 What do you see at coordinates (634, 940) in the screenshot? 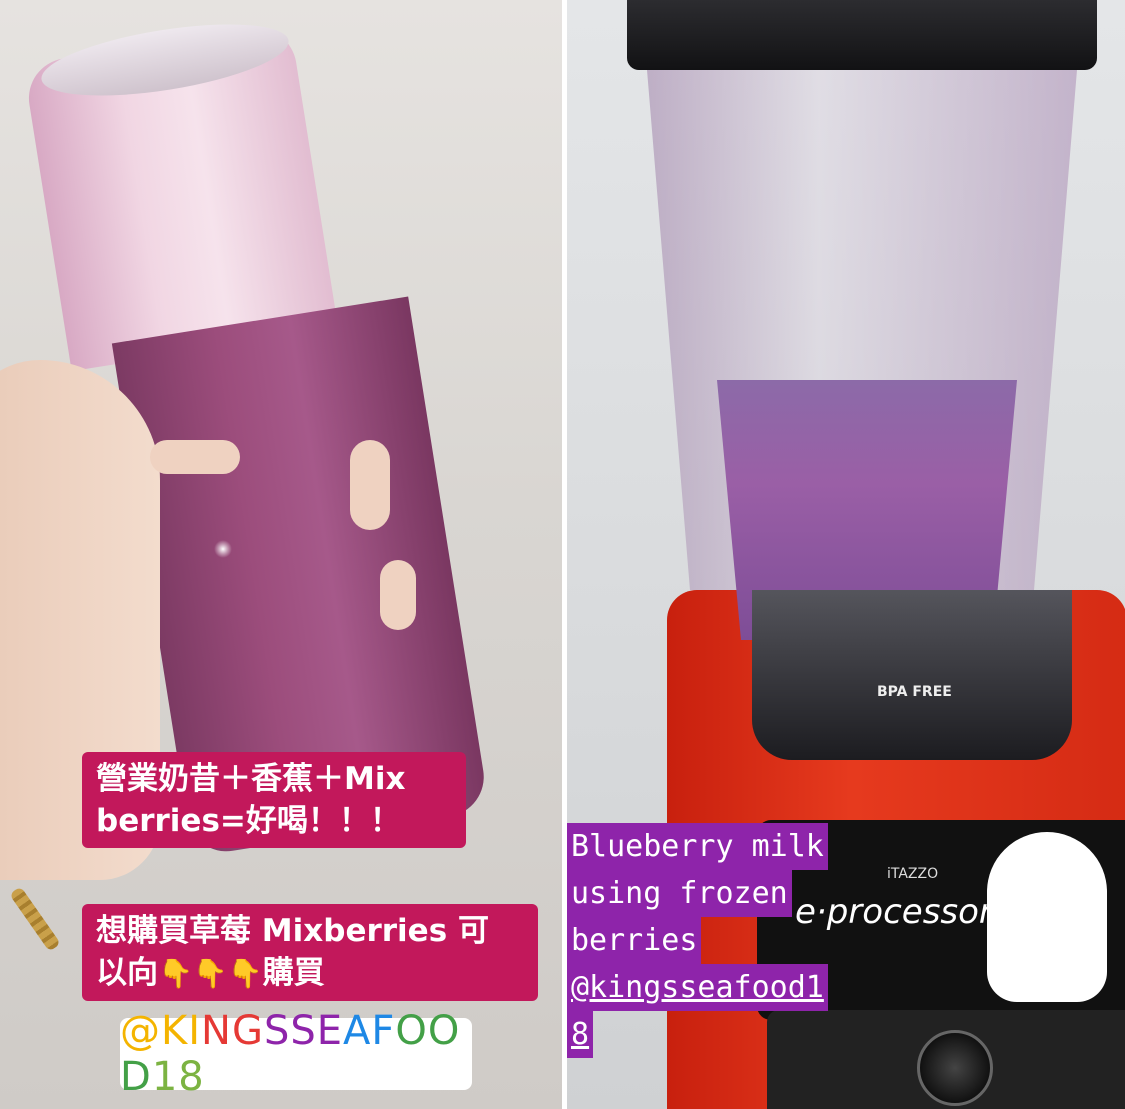
I see `caption-line: berries` at bounding box center [634, 940].